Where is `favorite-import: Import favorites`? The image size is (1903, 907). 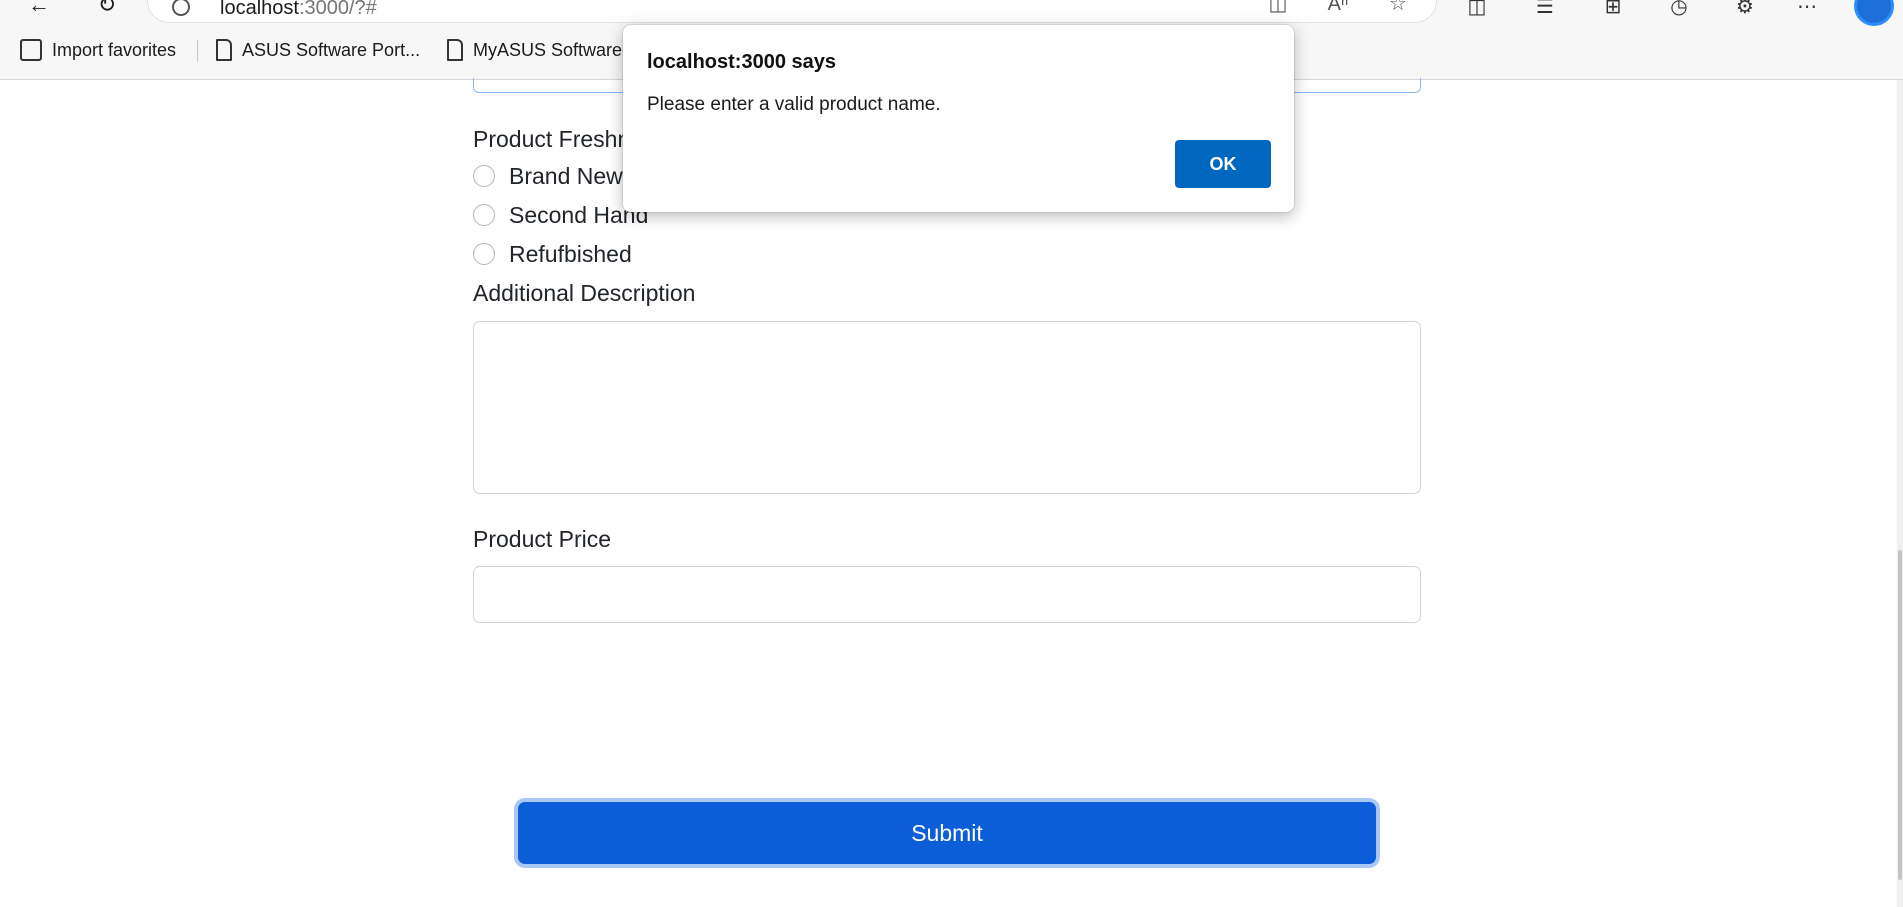
favorite-import: Import favorites is located at coordinates (98, 50).